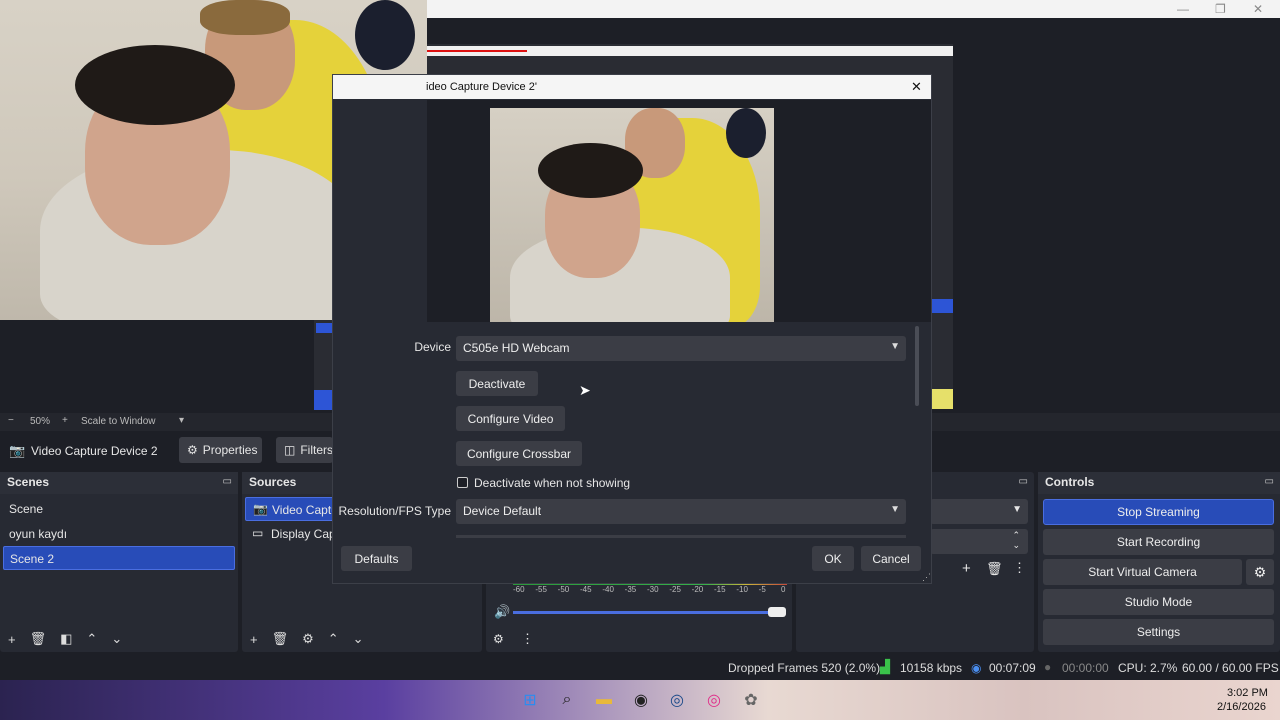 The width and height of the screenshot is (1280, 720). Describe the element at coordinates (481, 87) in the screenshot. I see `dialog-title: ideo Capture Device 2'` at that location.